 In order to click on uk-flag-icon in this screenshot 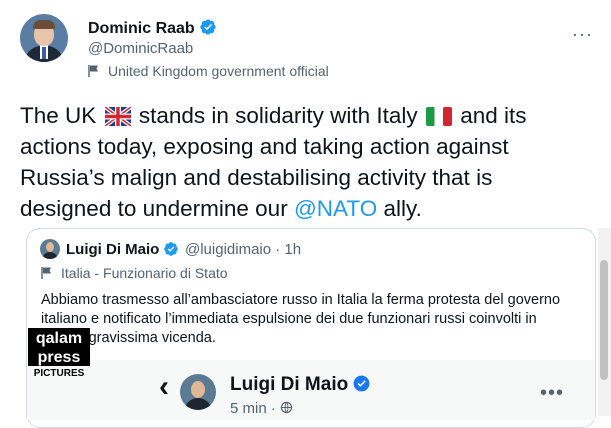, I will do `click(117, 116)`.